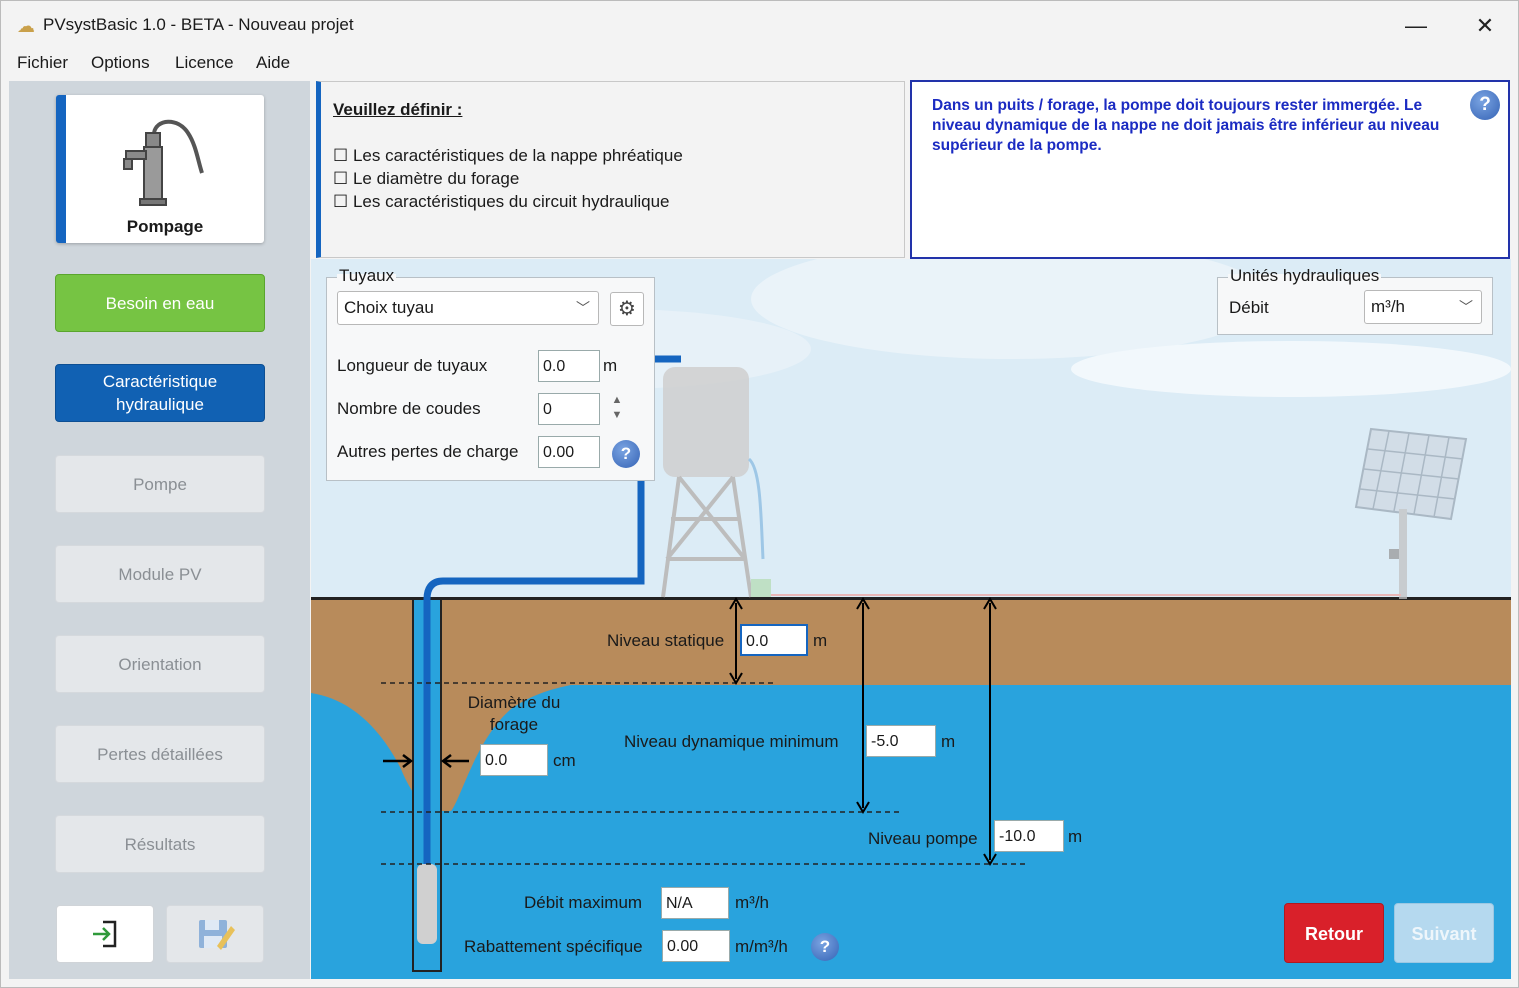 The width and height of the screenshot is (1519, 988). I want to click on step-pompe: Pompe, so click(160, 484).